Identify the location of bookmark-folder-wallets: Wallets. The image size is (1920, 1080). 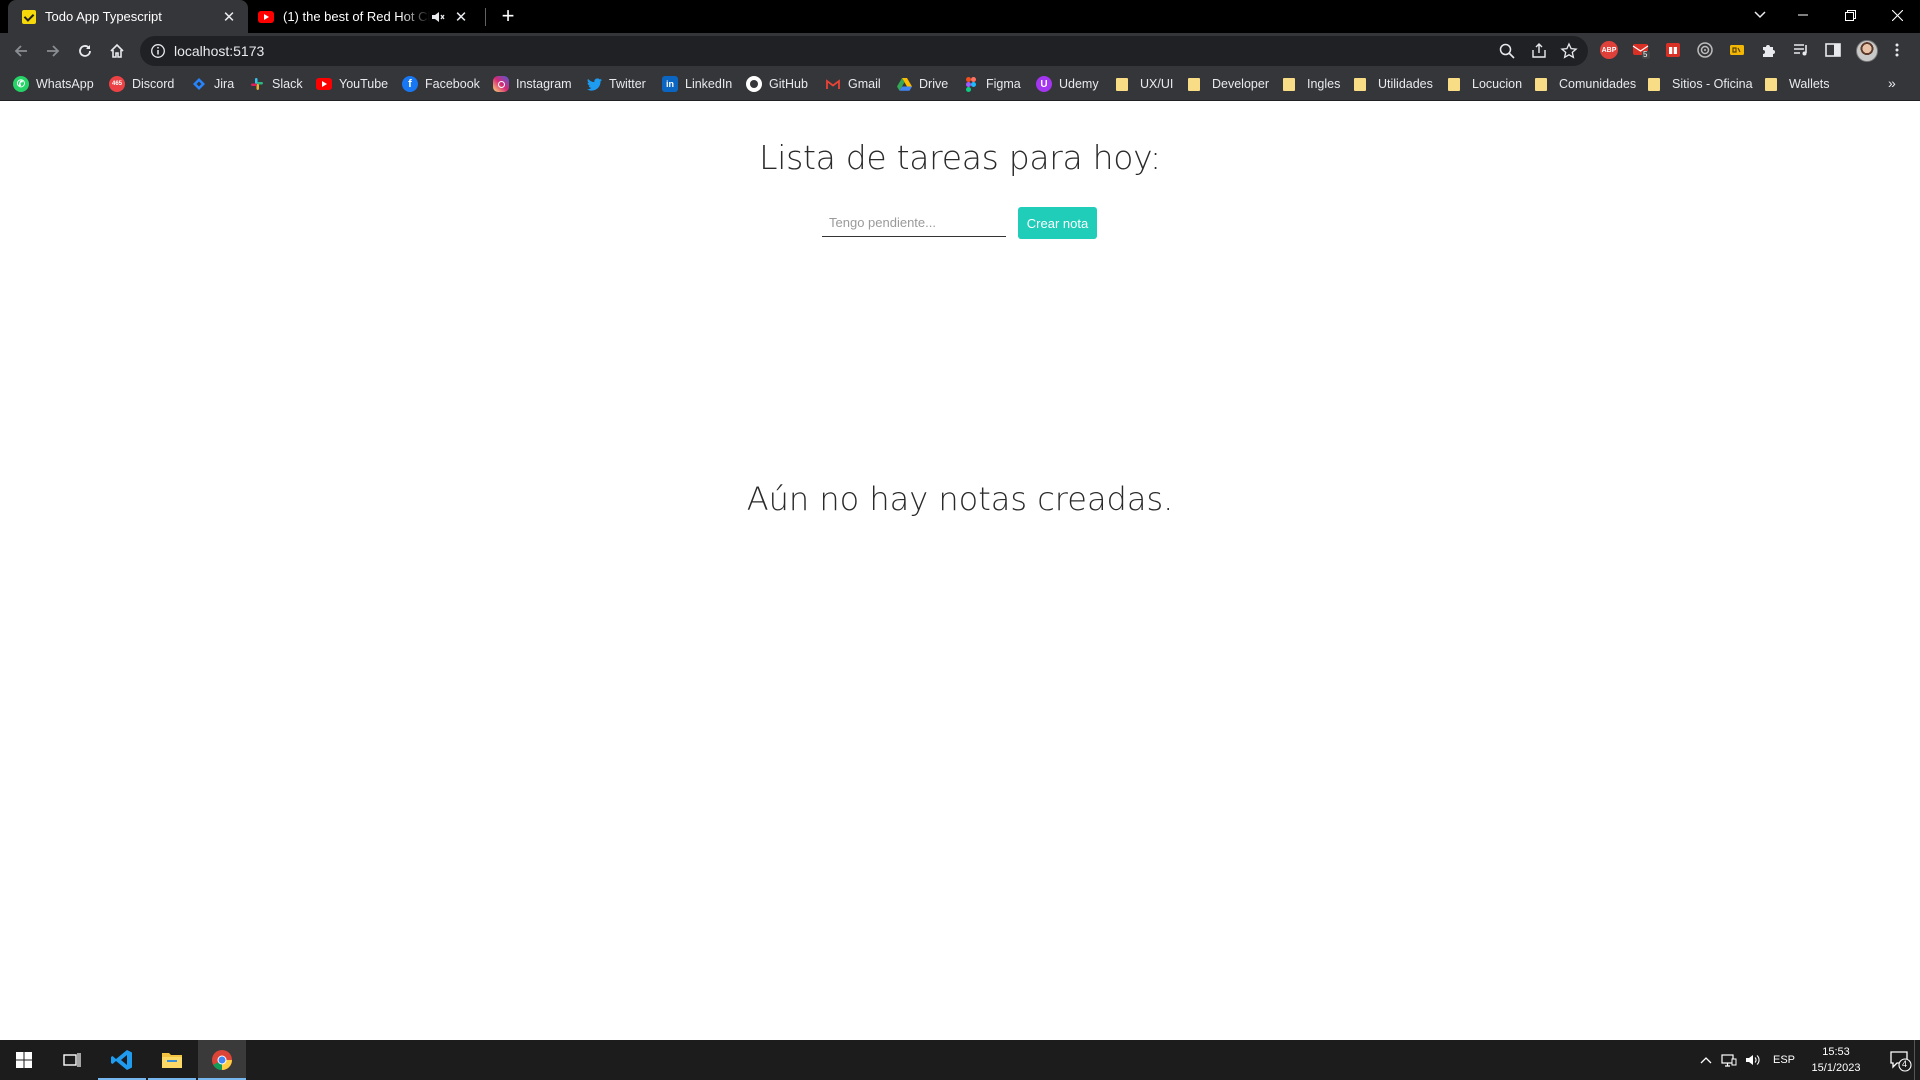
(1797, 84).